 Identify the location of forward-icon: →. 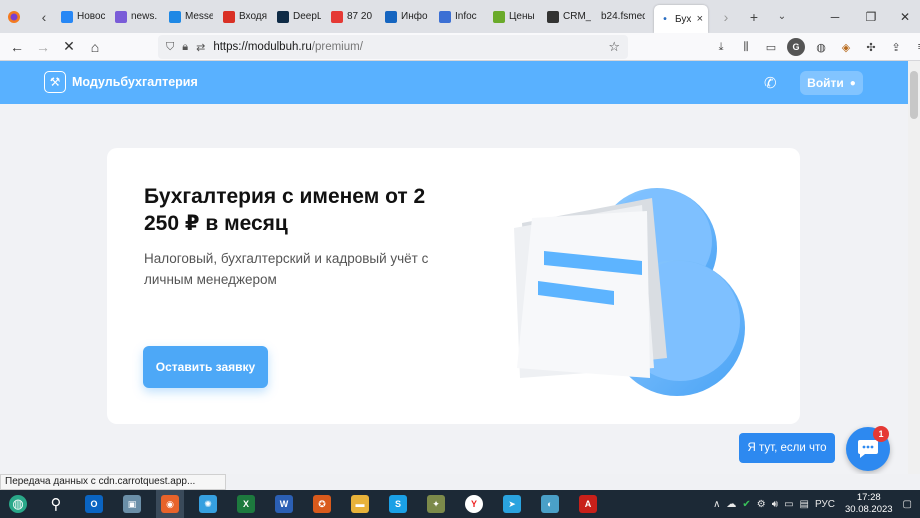
(43, 47).